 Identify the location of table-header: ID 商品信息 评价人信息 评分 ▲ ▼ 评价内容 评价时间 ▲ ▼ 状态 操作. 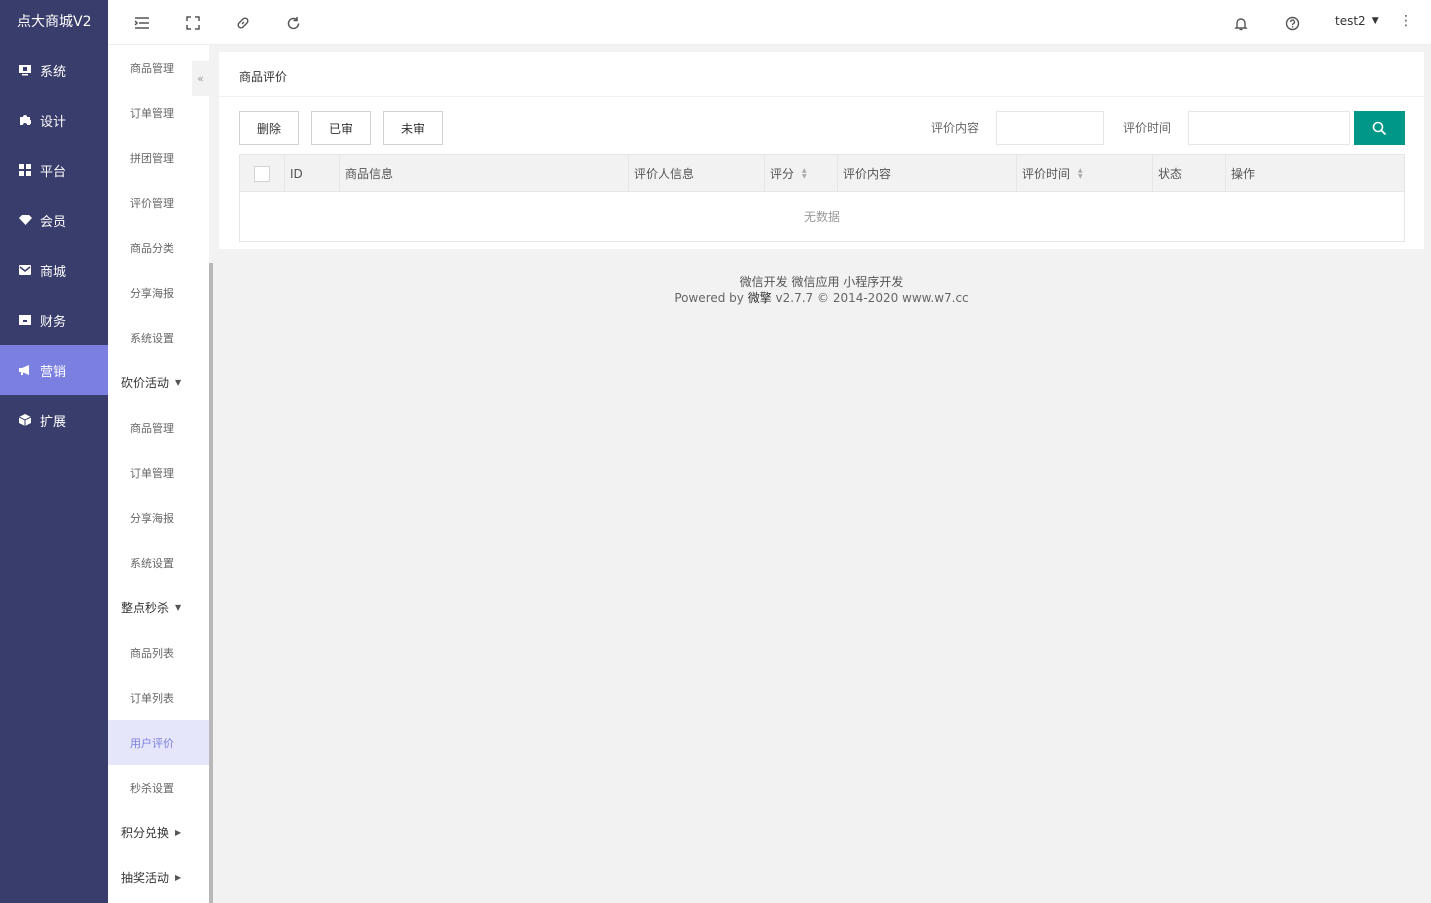
(822, 173).